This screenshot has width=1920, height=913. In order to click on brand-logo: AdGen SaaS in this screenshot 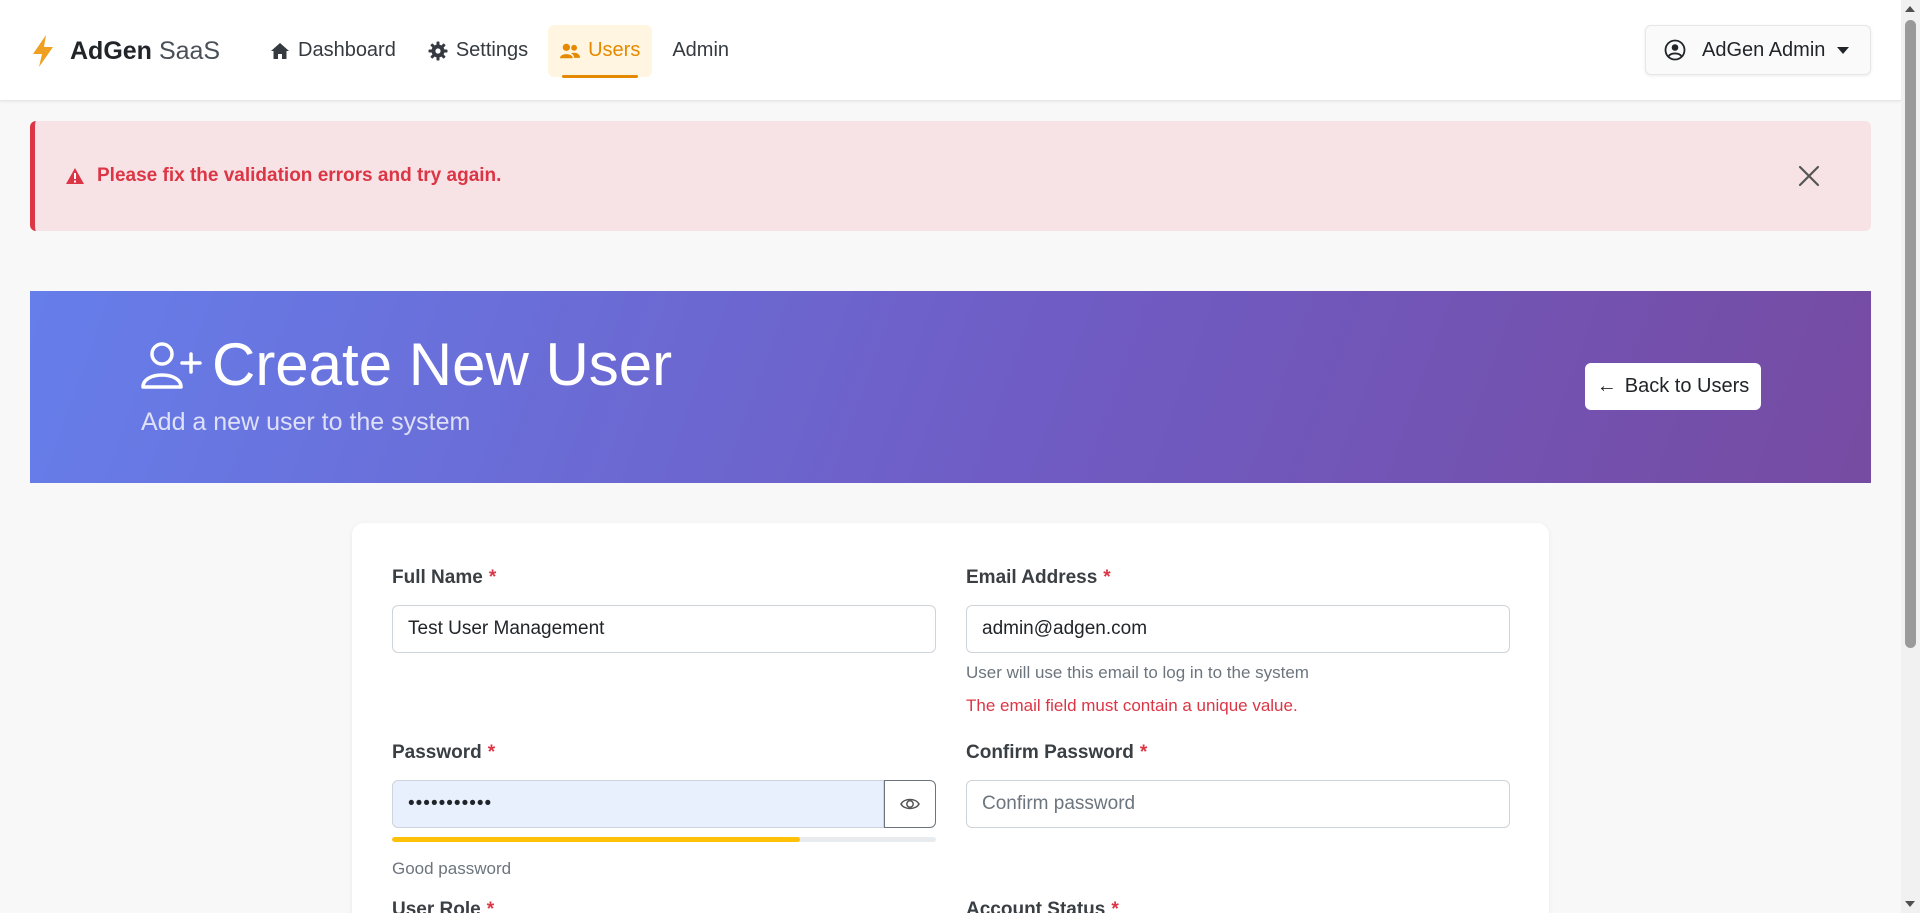, I will do `click(125, 51)`.